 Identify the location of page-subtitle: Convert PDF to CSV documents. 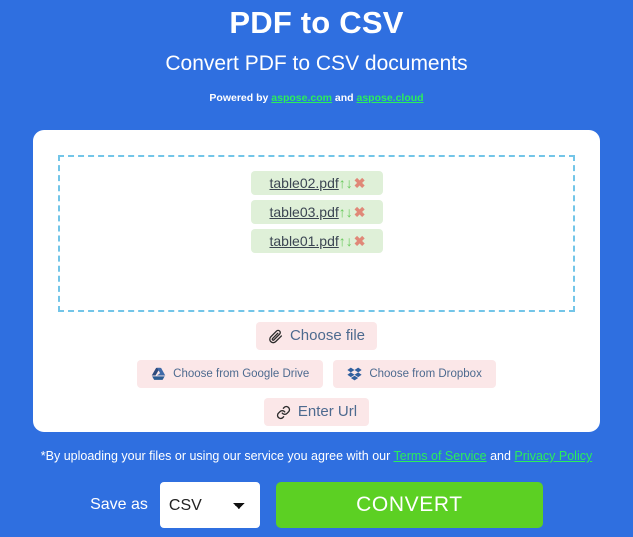
(316, 63).